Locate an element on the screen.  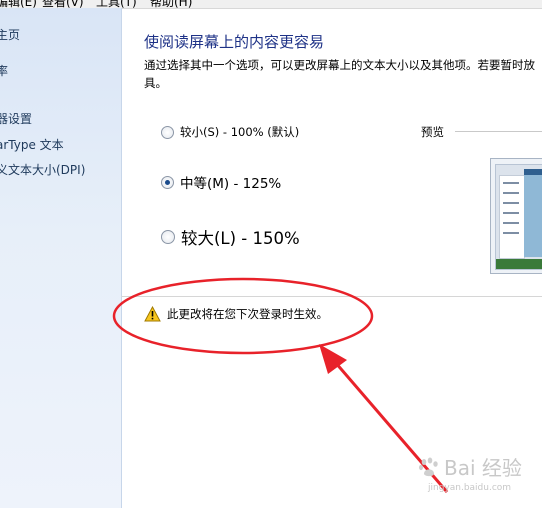
section-divider is located at coordinates (331, 296).